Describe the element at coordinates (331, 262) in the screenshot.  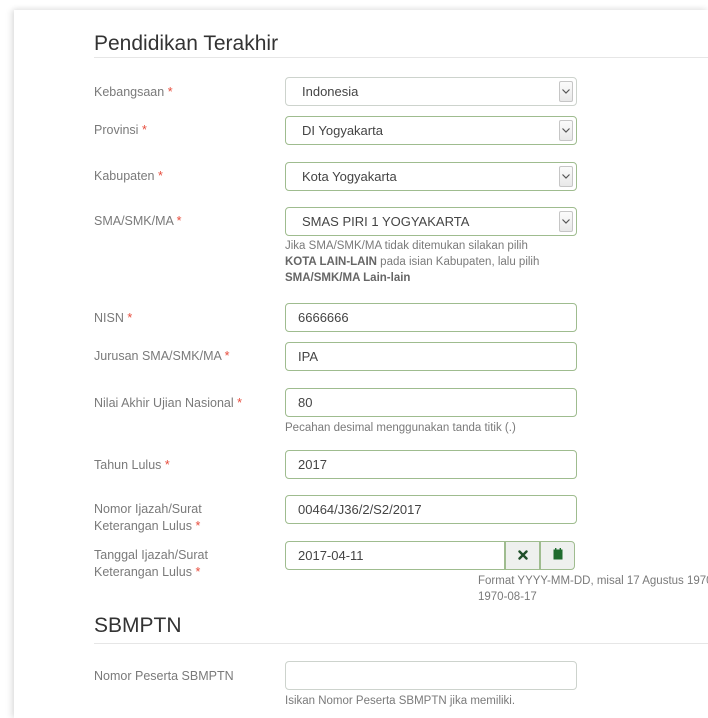
I see `help-bold: KOTA LAIN-LAIN` at that location.